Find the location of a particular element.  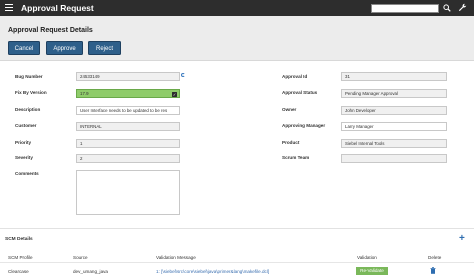

column-header-validation-message: Validation Message is located at coordinates (176, 257).